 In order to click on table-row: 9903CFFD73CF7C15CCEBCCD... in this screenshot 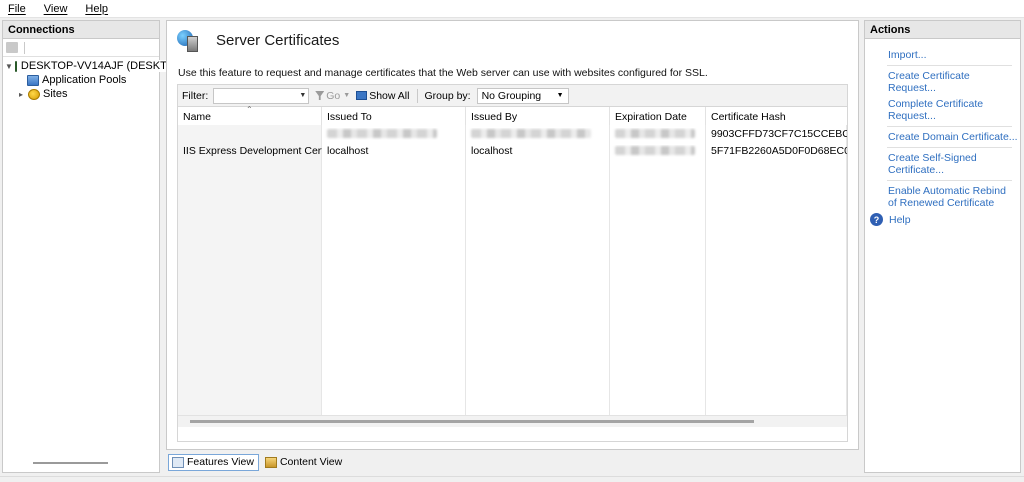, I will do `click(512, 133)`.